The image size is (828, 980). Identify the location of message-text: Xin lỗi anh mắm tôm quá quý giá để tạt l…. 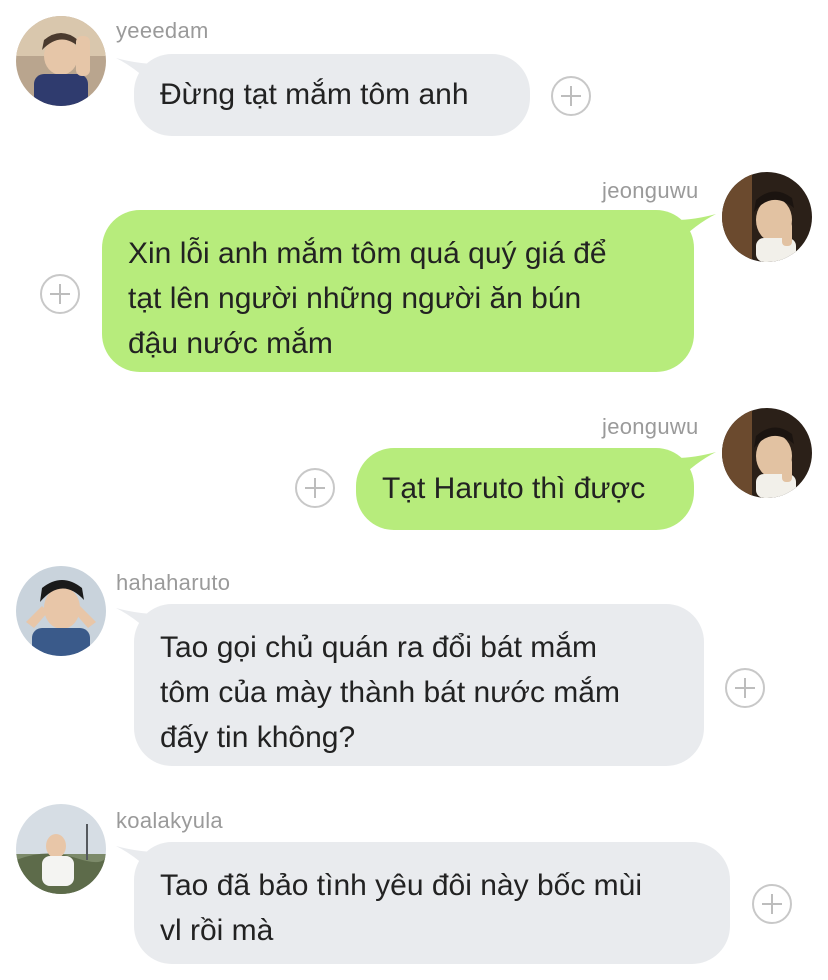
(367, 298).